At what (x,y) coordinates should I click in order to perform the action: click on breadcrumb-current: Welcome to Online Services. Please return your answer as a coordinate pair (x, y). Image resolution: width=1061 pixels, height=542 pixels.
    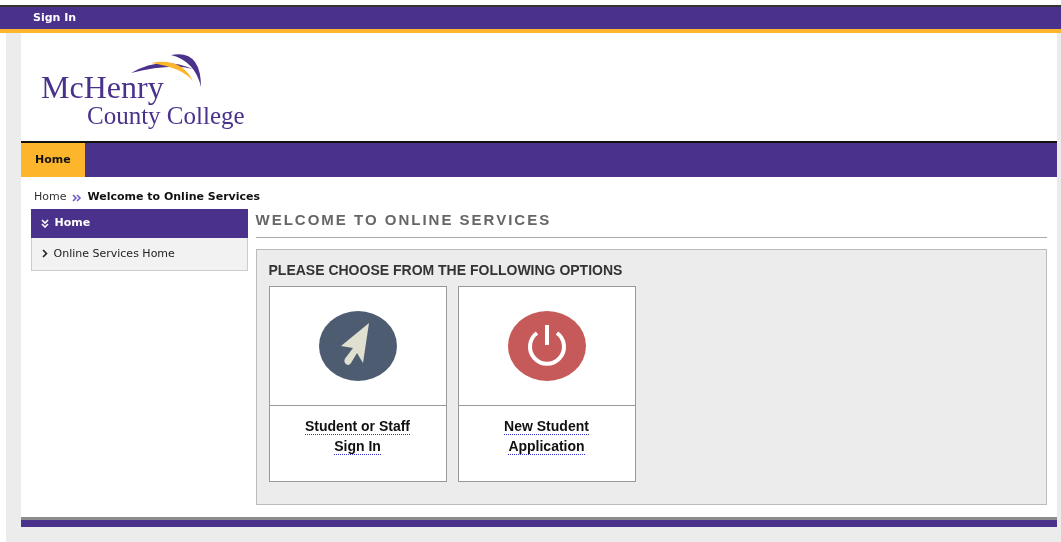
    Looking at the image, I should click on (174, 197).